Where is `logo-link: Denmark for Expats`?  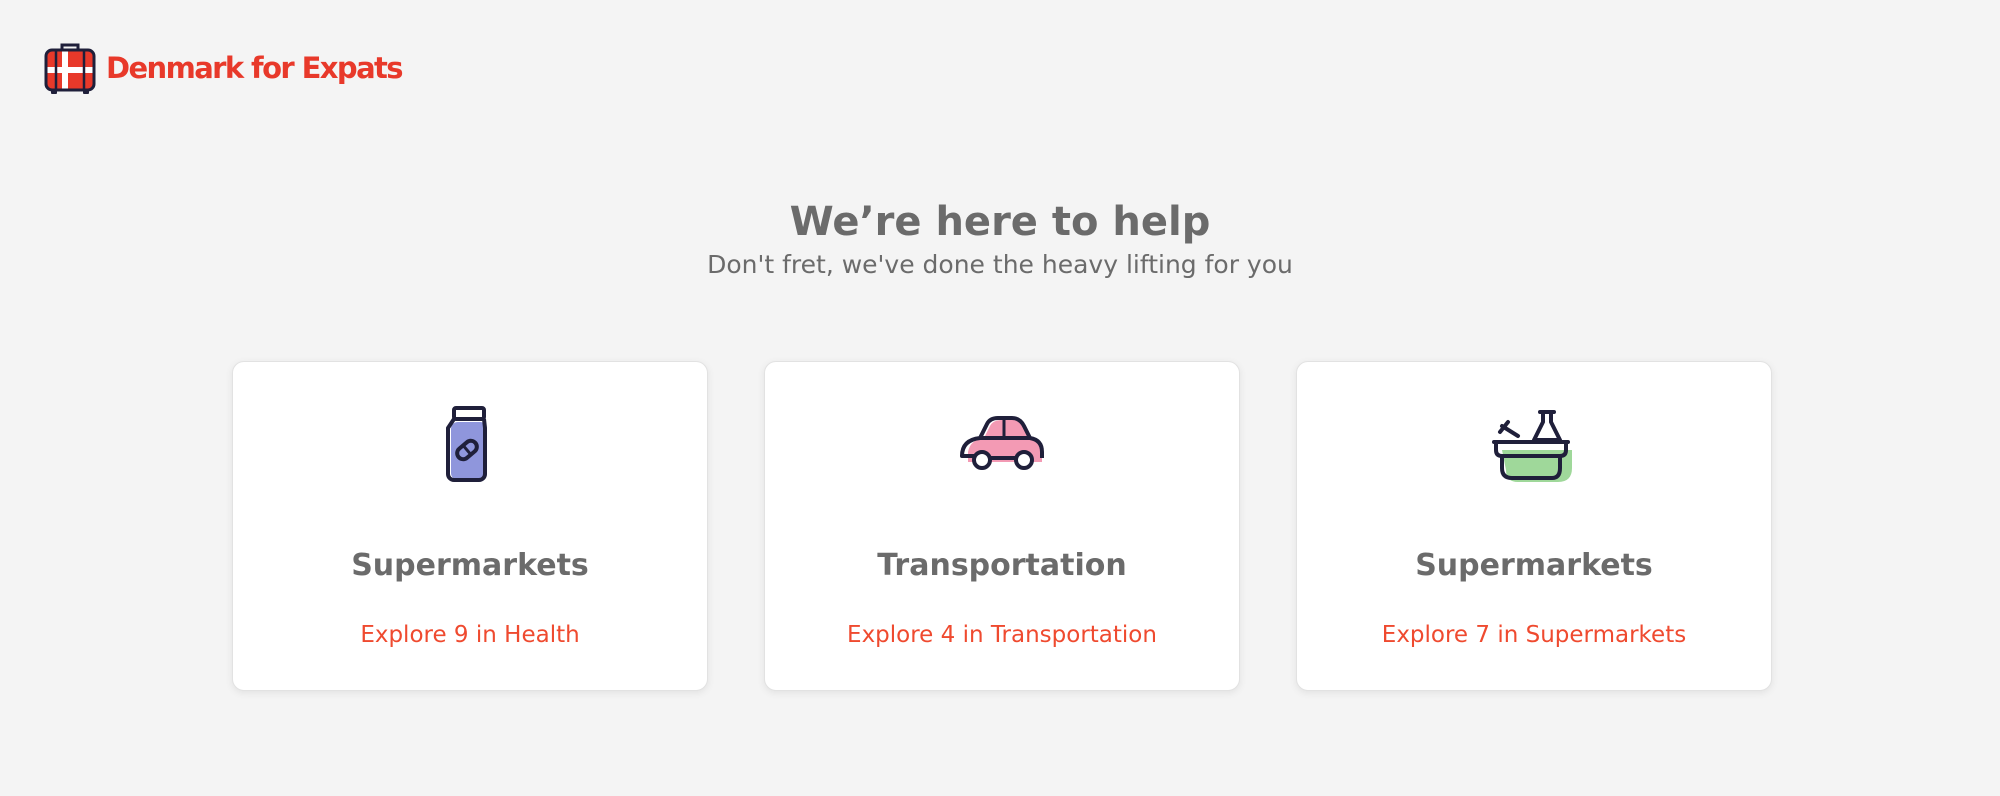
logo-link: Denmark for Expats is located at coordinates (223, 68).